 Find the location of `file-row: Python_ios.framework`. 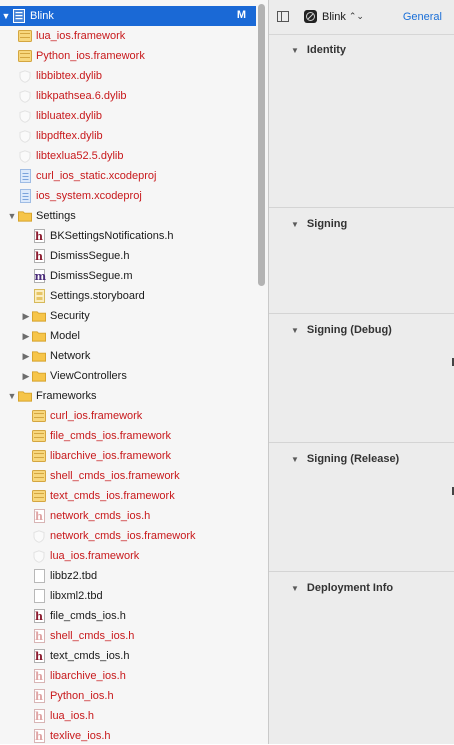

file-row: Python_ios.framework is located at coordinates (128, 56).